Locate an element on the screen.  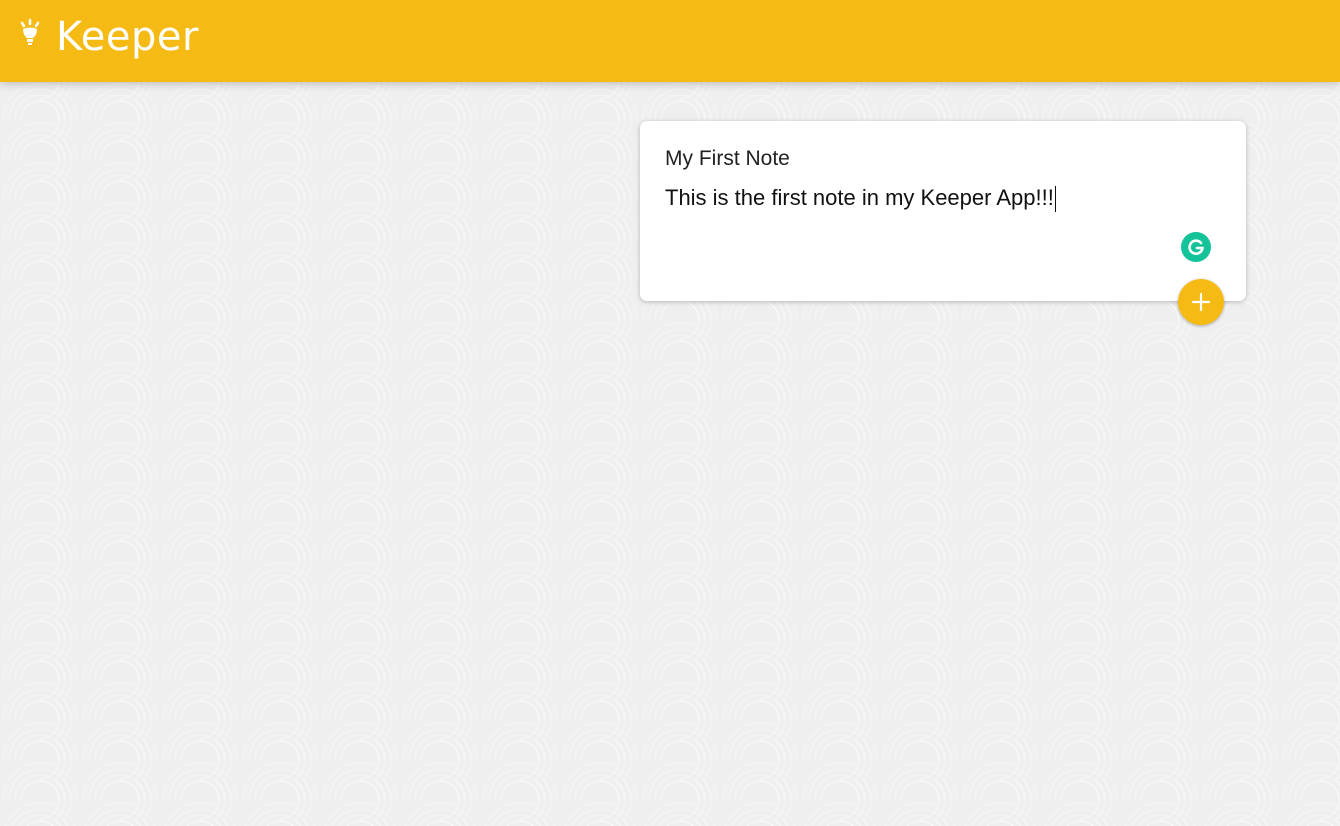
add-note-button is located at coordinates (1201, 302).